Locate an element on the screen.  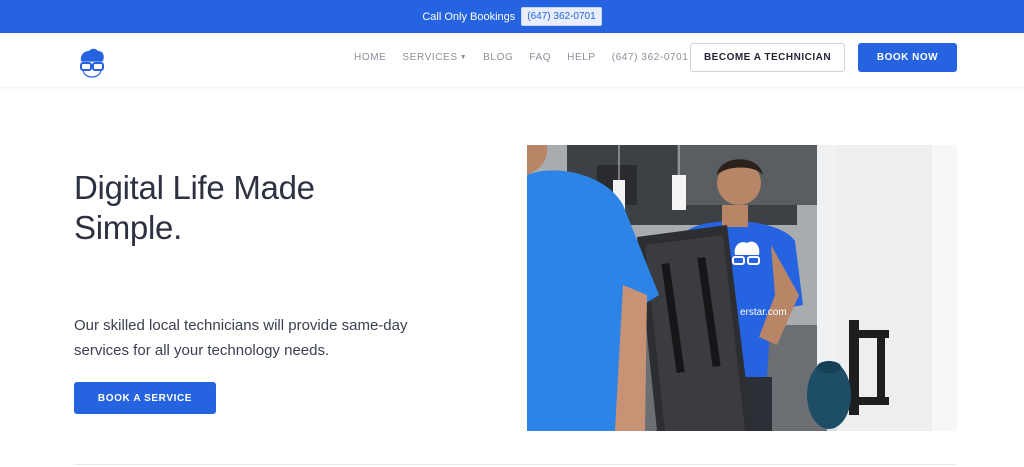
topbar-label: Call Only Bookings is located at coordinates (469, 16).